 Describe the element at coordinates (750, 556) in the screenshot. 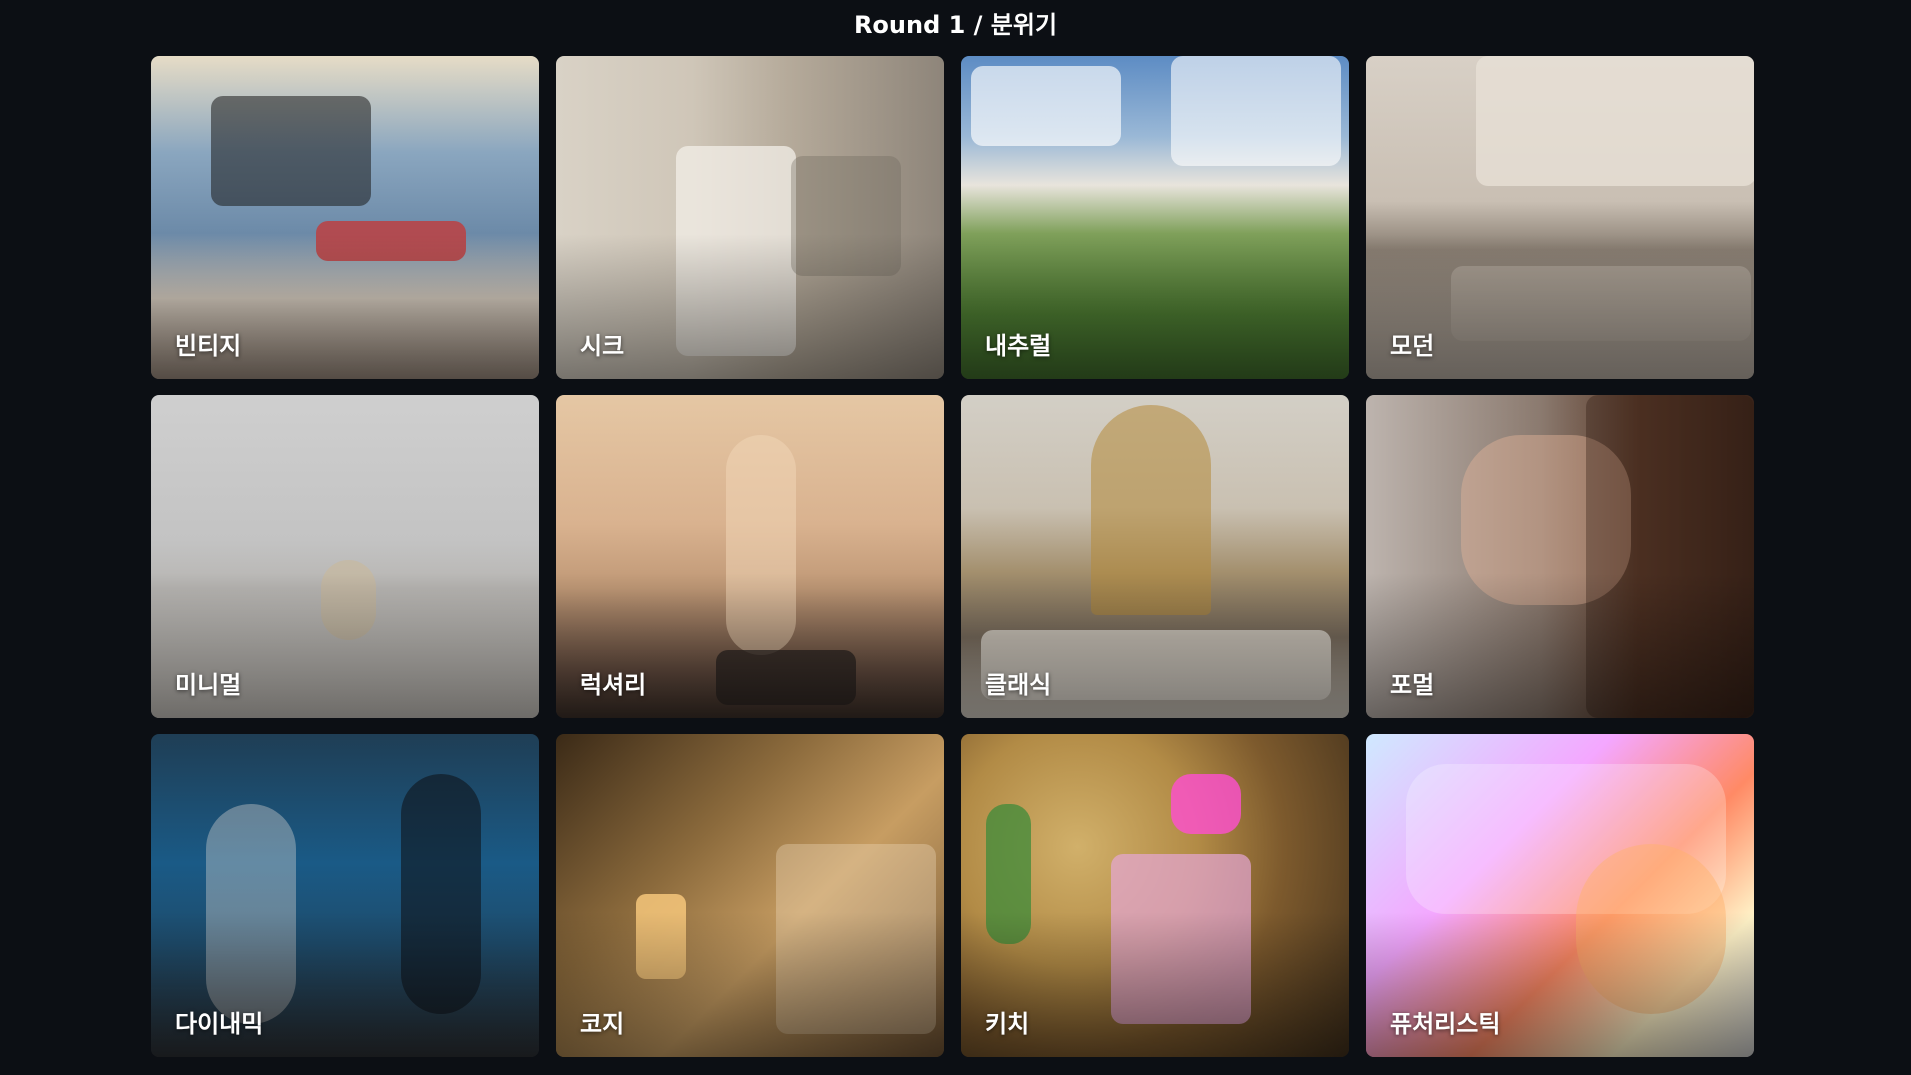

I see `mood-card-luxury: 럭셔리` at that location.